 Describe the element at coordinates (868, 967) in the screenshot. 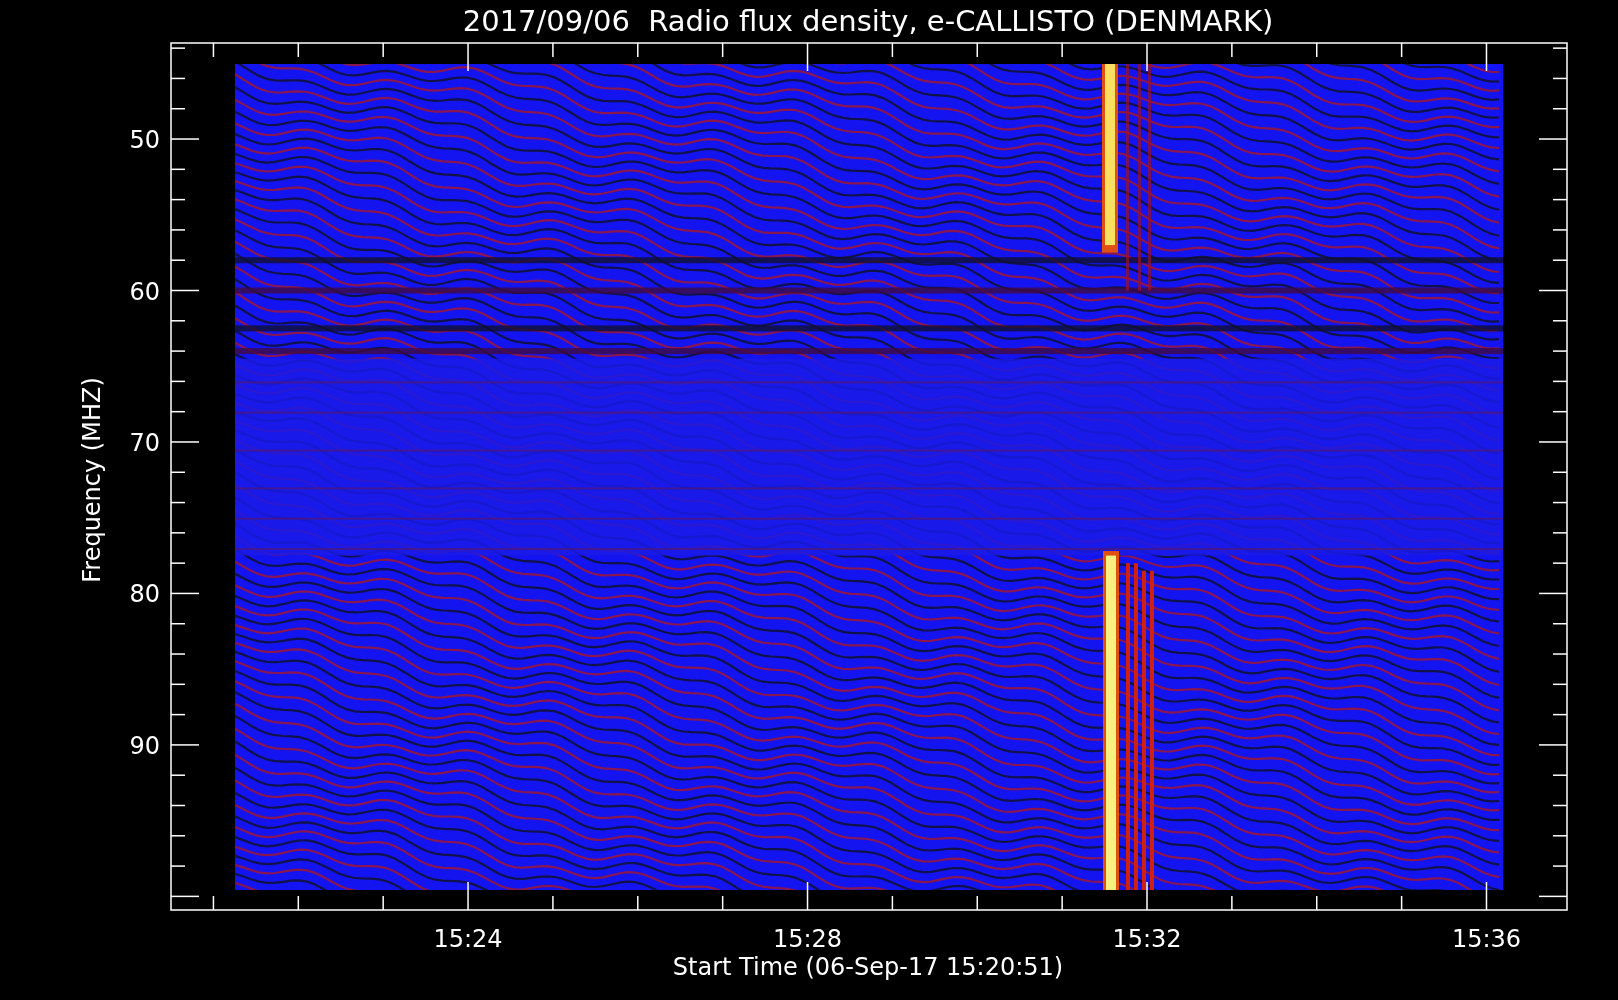

I see `axis-label: Start Time (06-Sep-17 15:20:51)` at that location.